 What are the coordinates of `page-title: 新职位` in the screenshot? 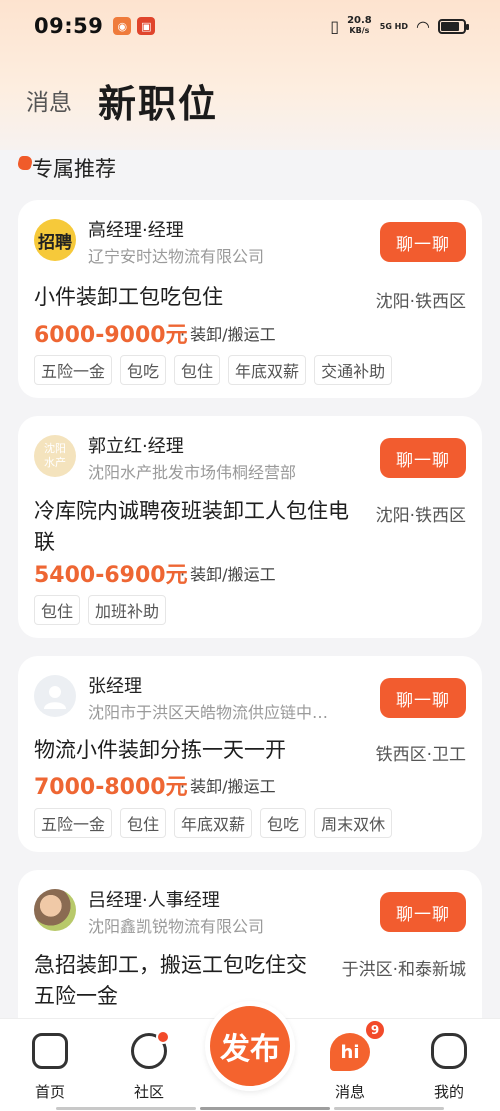 It's located at (158, 103).